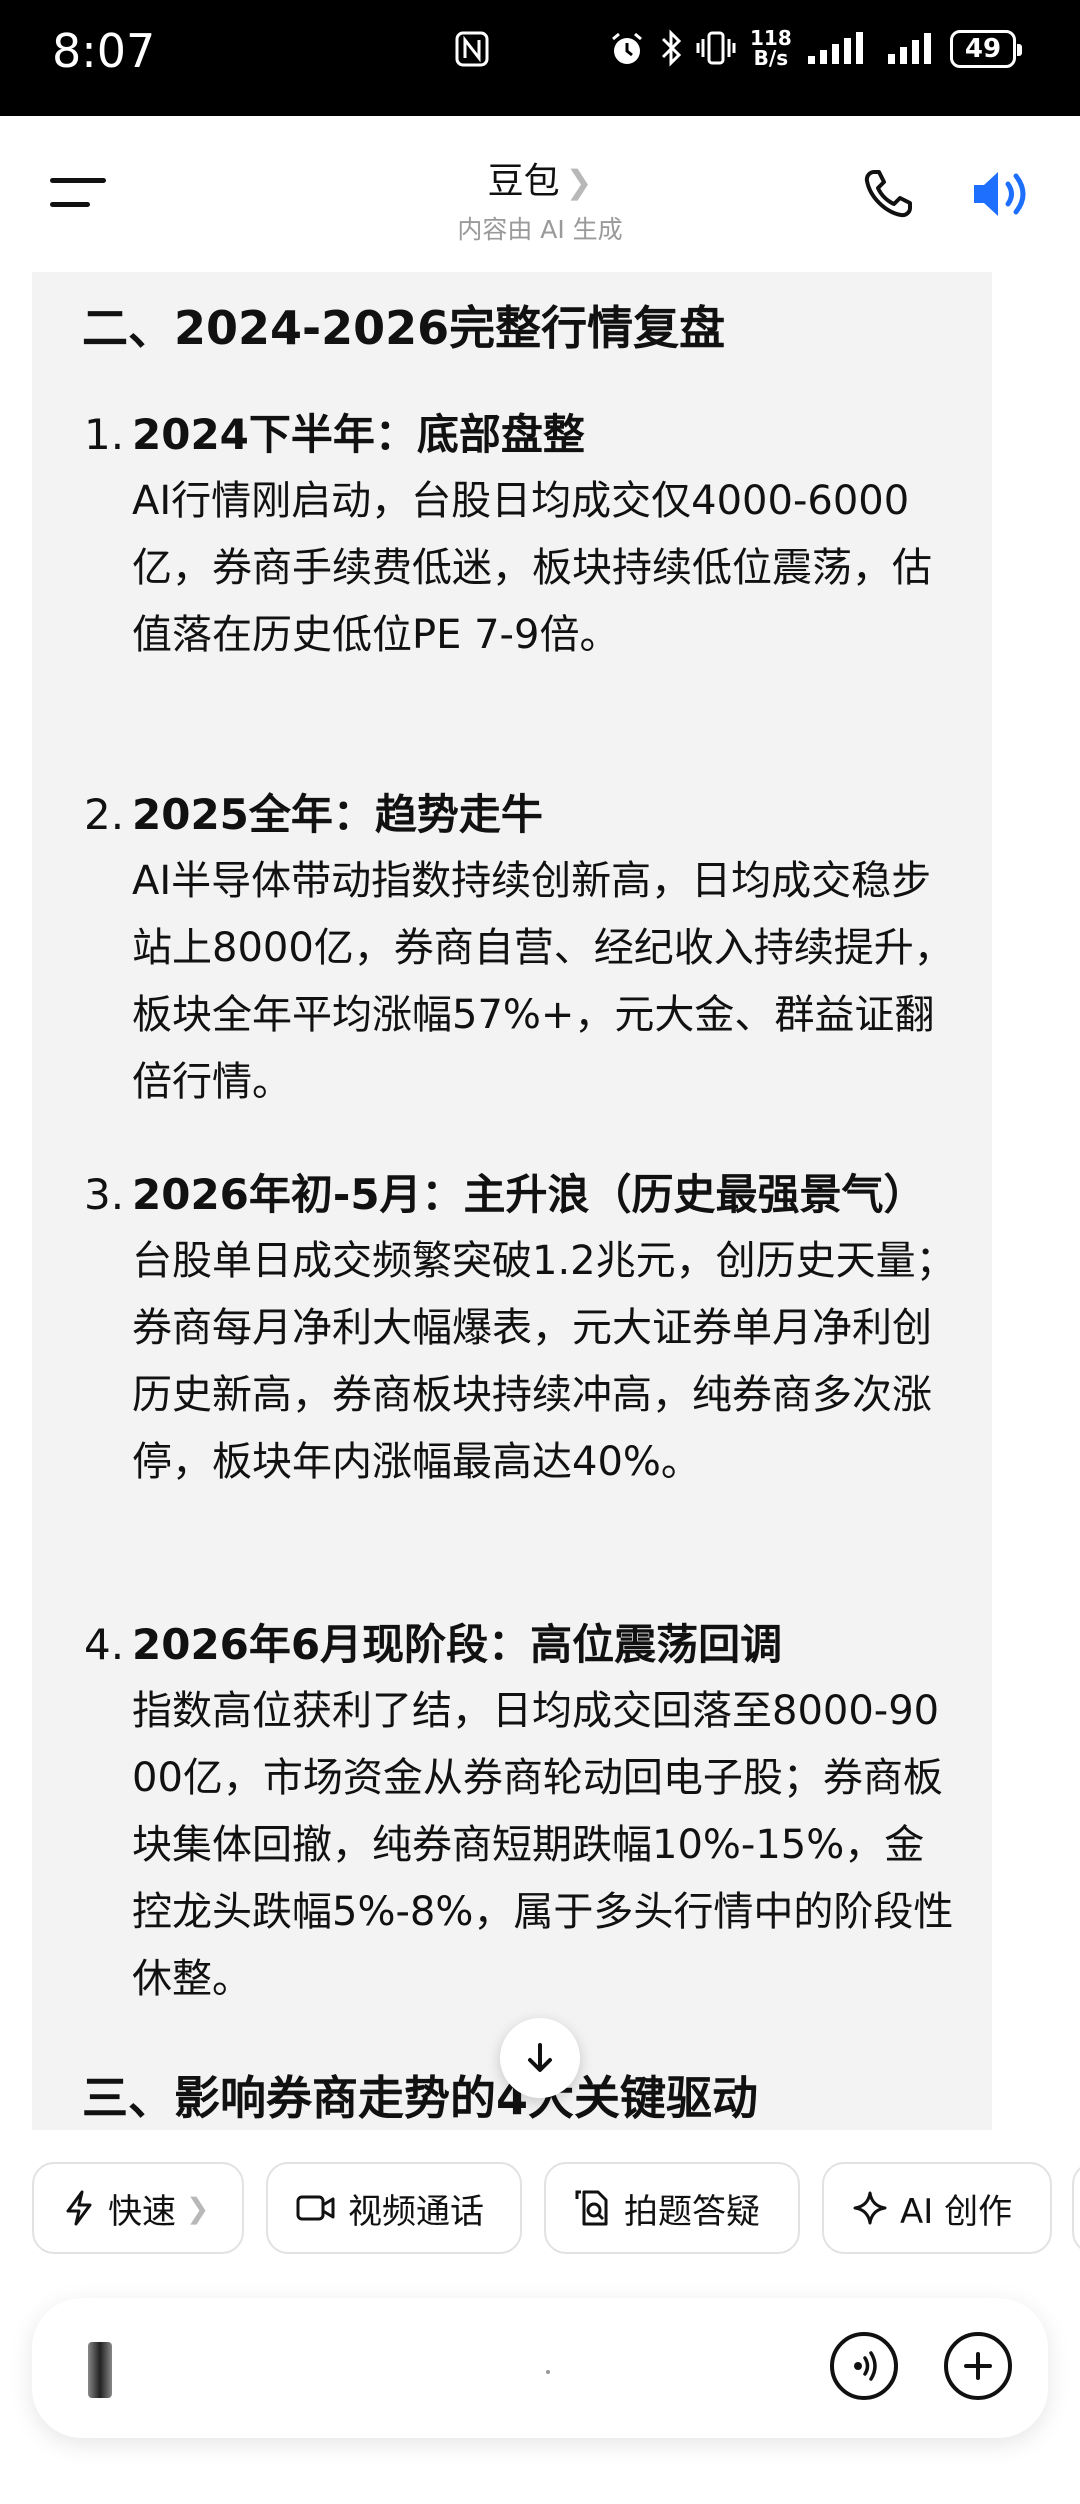 Image resolution: width=1080 pixels, height=2504 pixels. I want to click on chip-fast-mode: 快速 ❯, so click(138, 2208).